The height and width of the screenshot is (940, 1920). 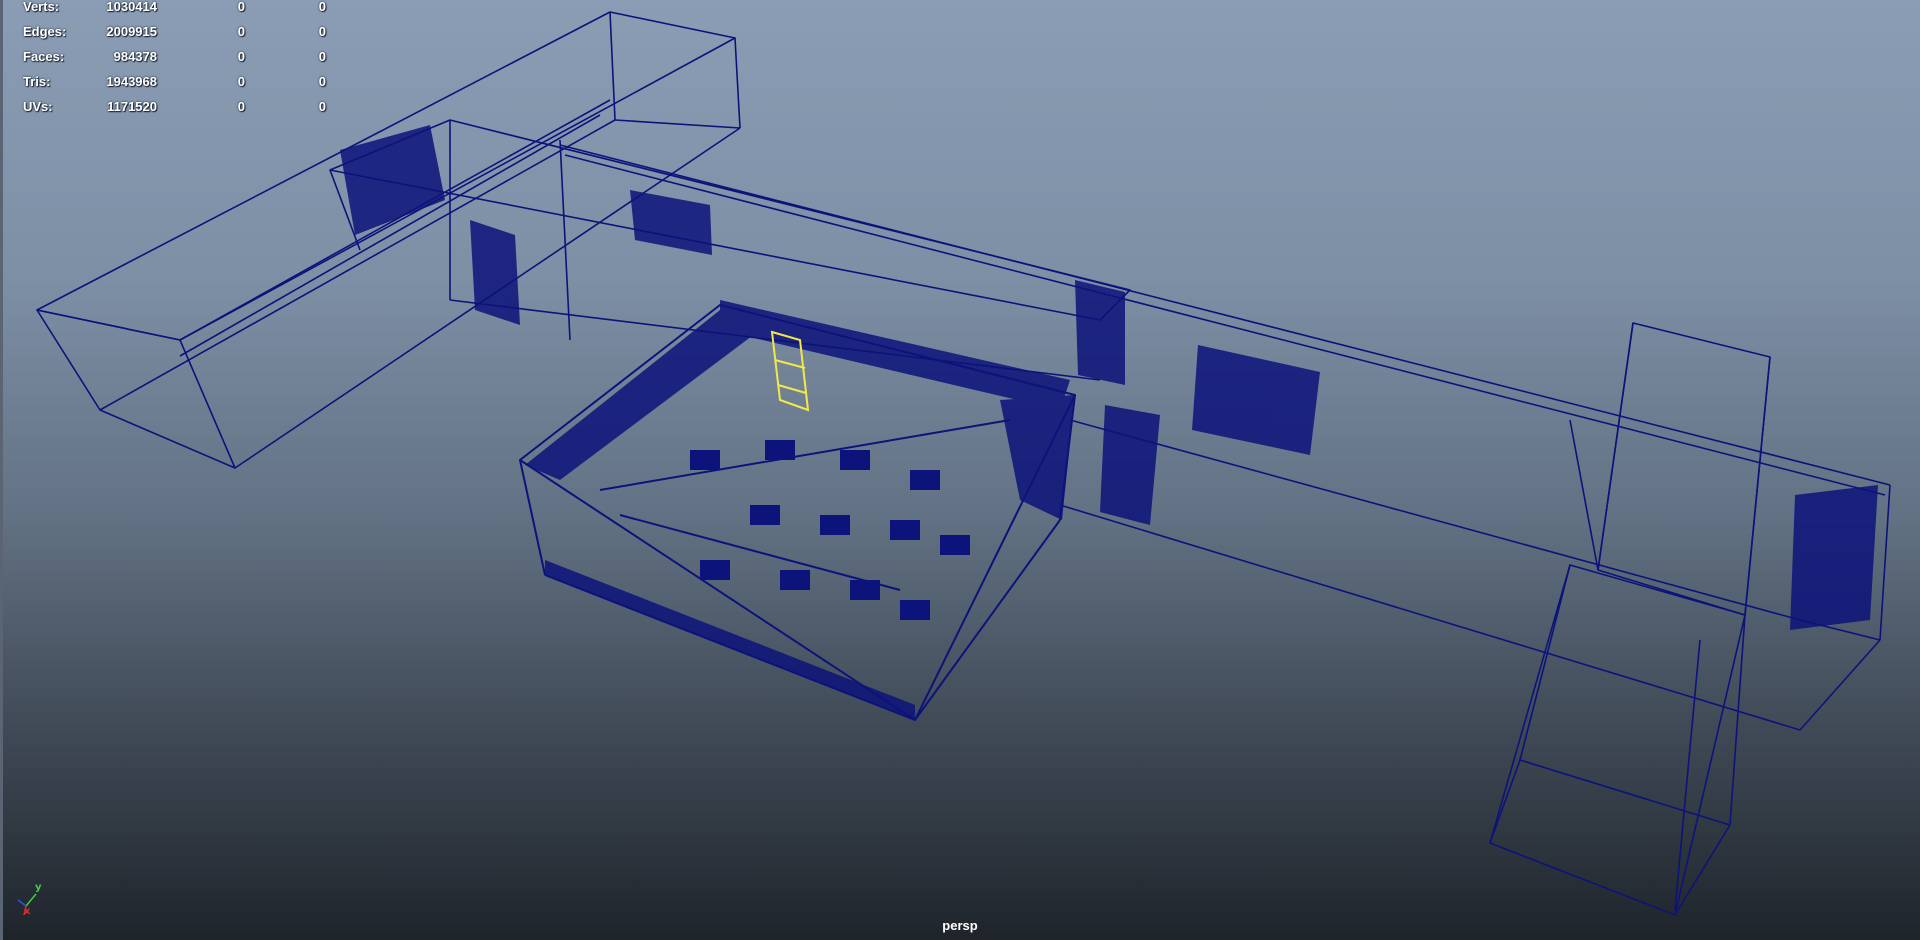 What do you see at coordinates (1670, 469) in the screenshot?
I see `right-tower-wireframe` at bounding box center [1670, 469].